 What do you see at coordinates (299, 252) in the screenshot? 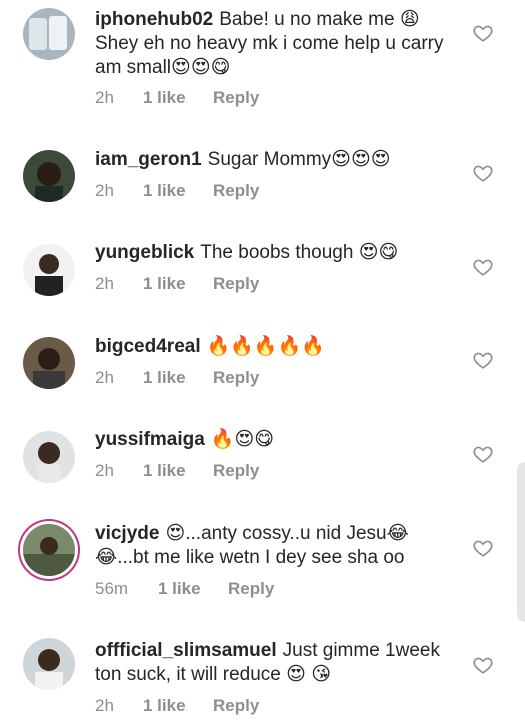
I see `comment-message: The boobs though 😍😋` at bounding box center [299, 252].